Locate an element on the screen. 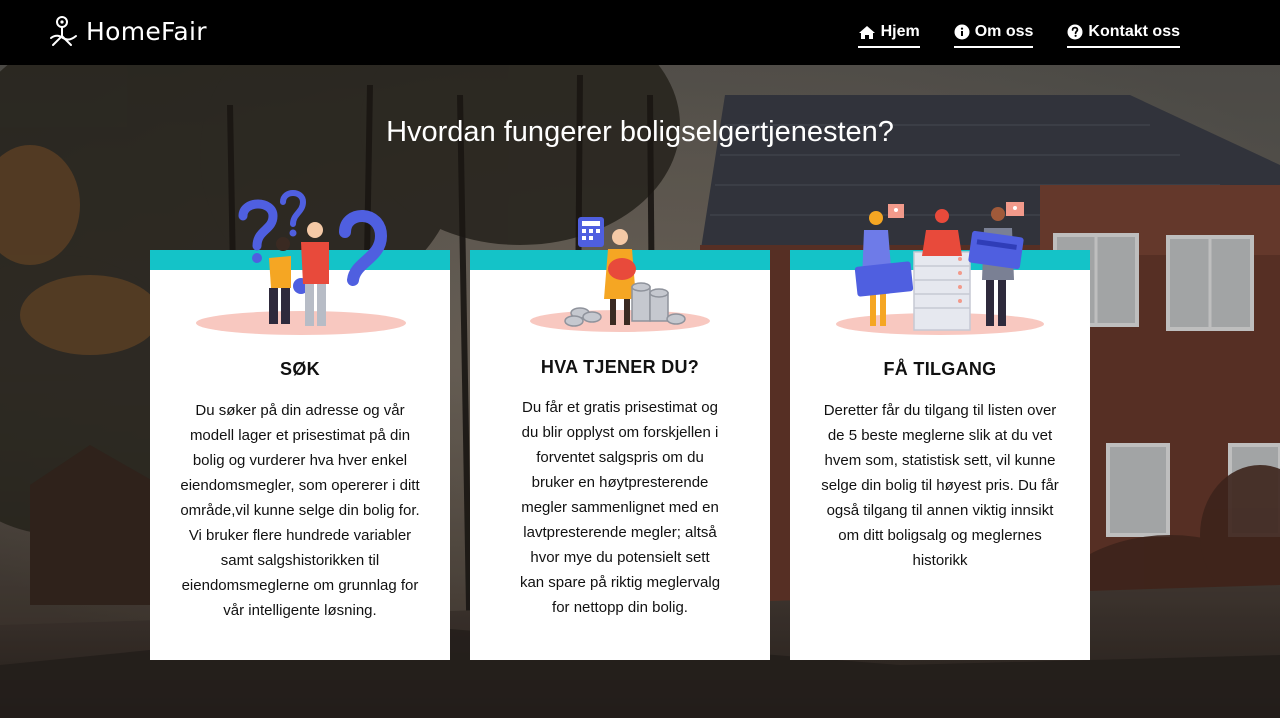 The height and width of the screenshot is (718, 1280). card-text-line: megler sammenlignet med en is located at coordinates (620, 507).